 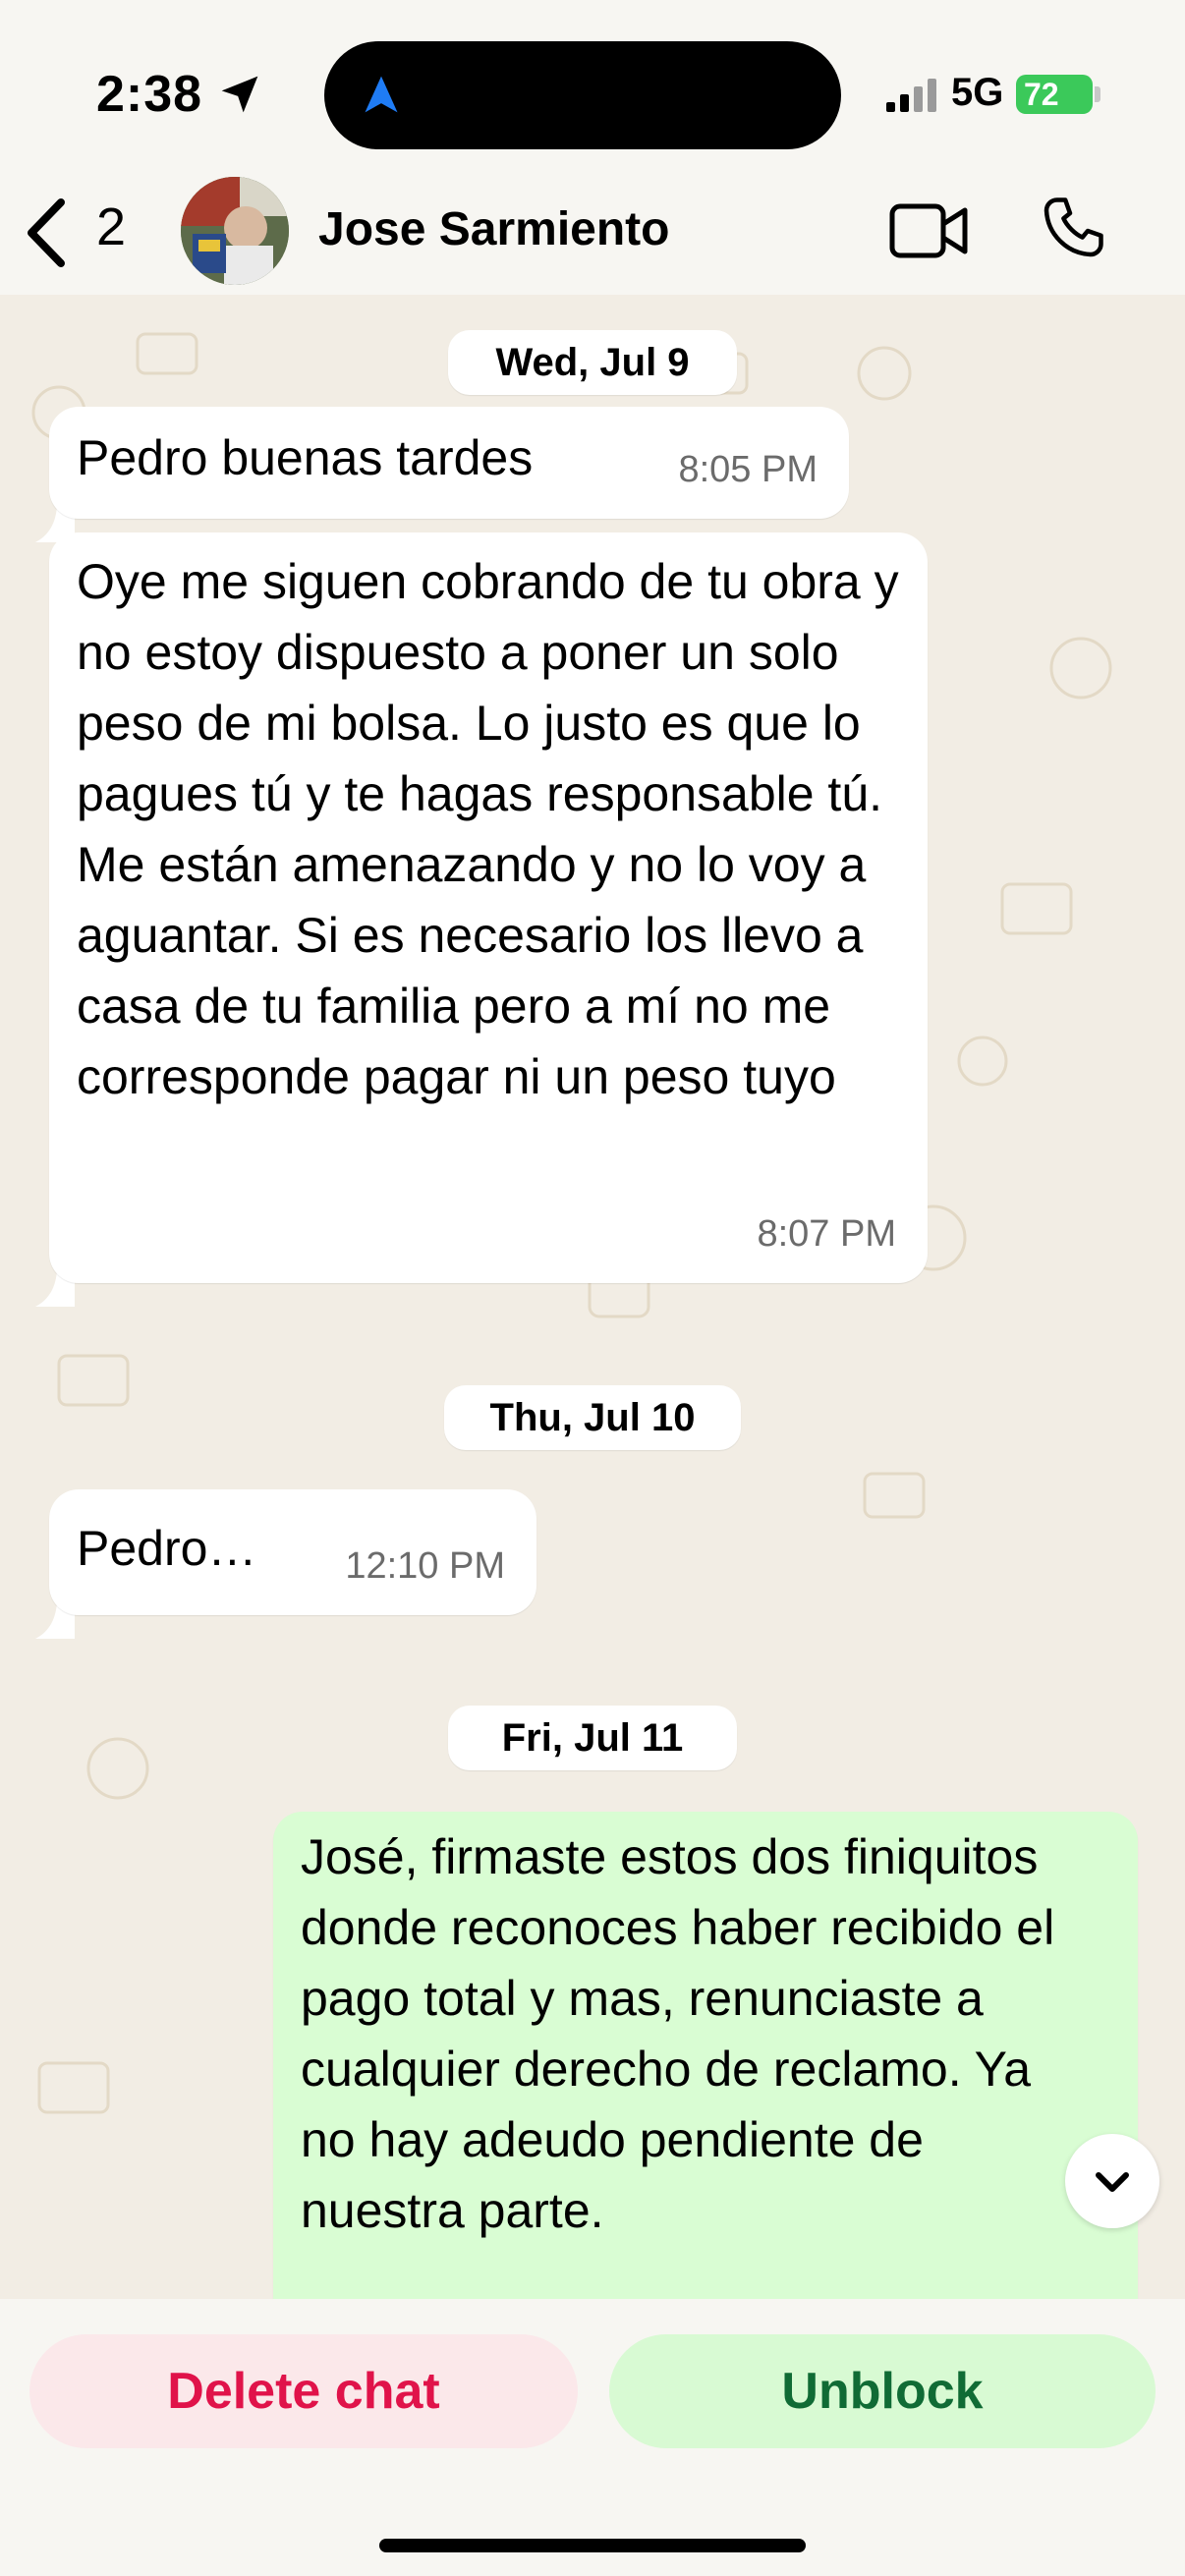 I want to click on home-indicator, so click(x=592, y=2545).